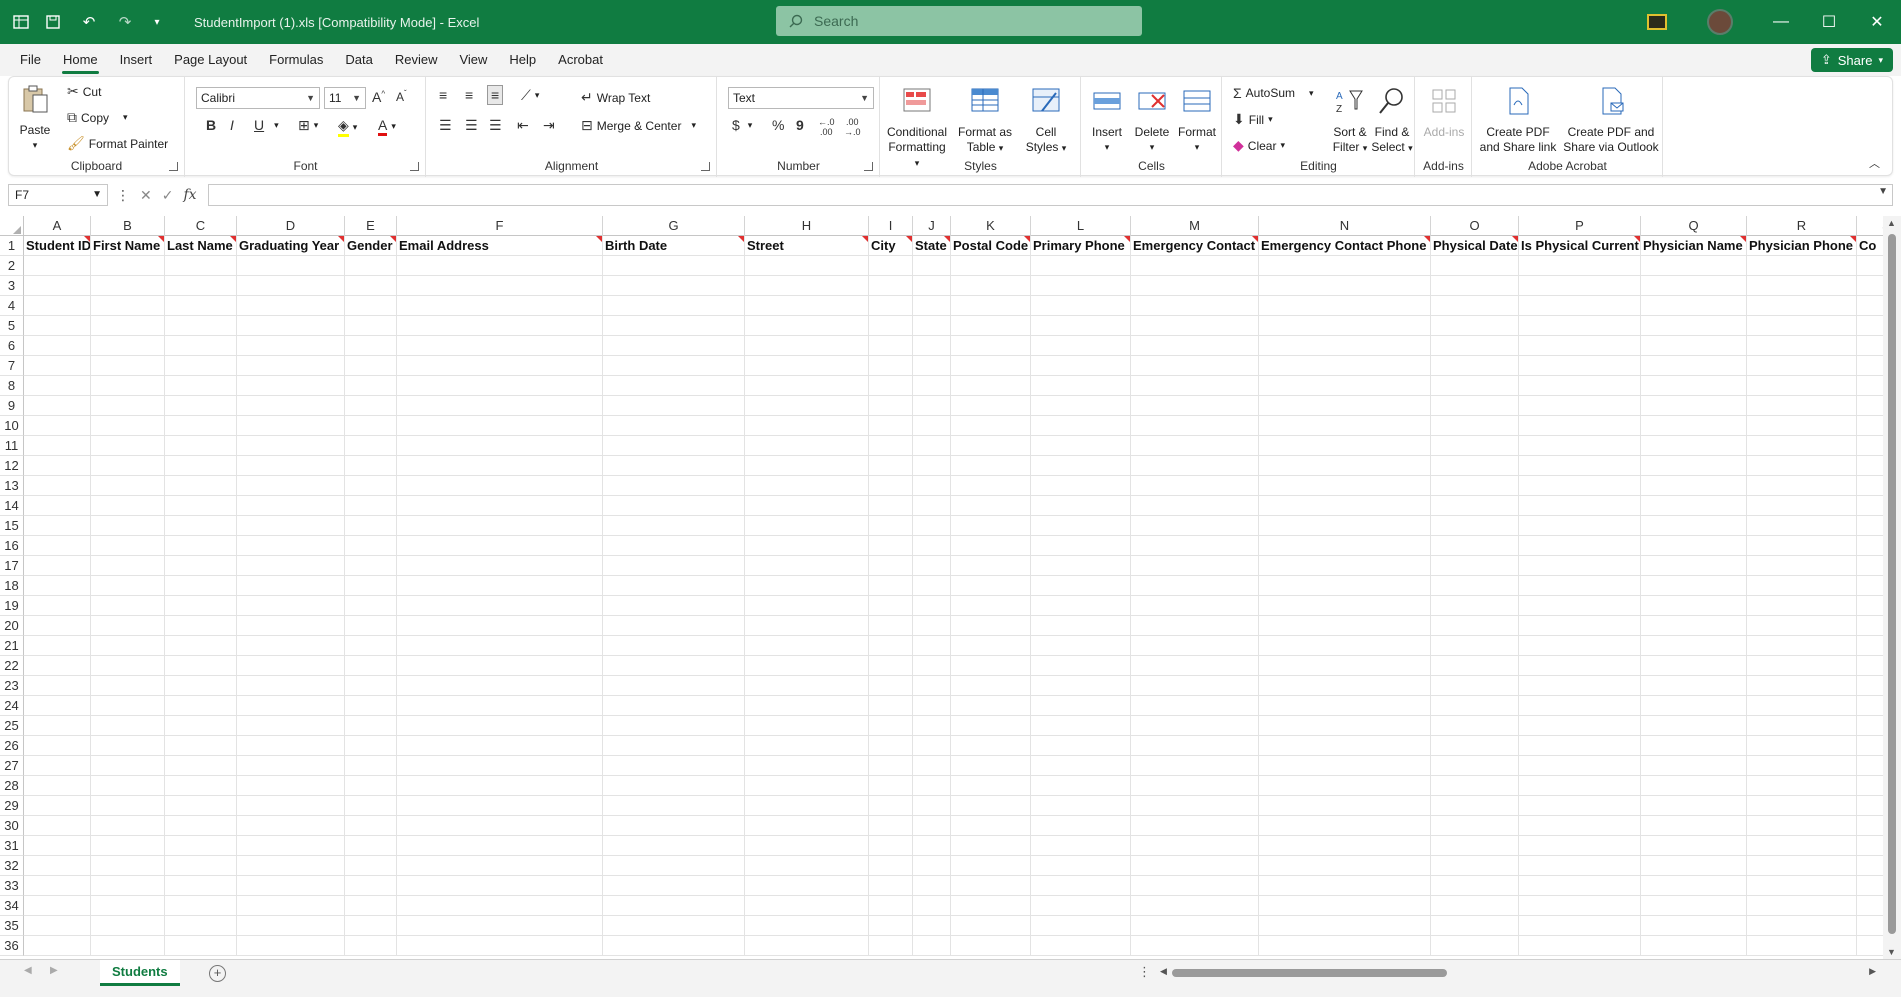 The width and height of the screenshot is (1901, 997). What do you see at coordinates (416, 60) in the screenshot?
I see `tab-review: Review` at bounding box center [416, 60].